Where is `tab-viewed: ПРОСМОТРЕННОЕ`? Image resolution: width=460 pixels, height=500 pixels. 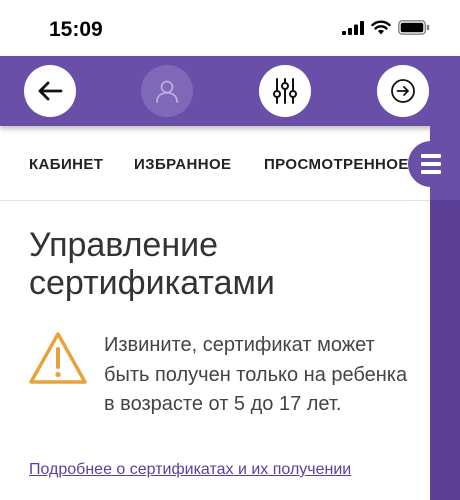
tab-viewed: ПРОСМОТРЕННОЕ is located at coordinates (336, 164).